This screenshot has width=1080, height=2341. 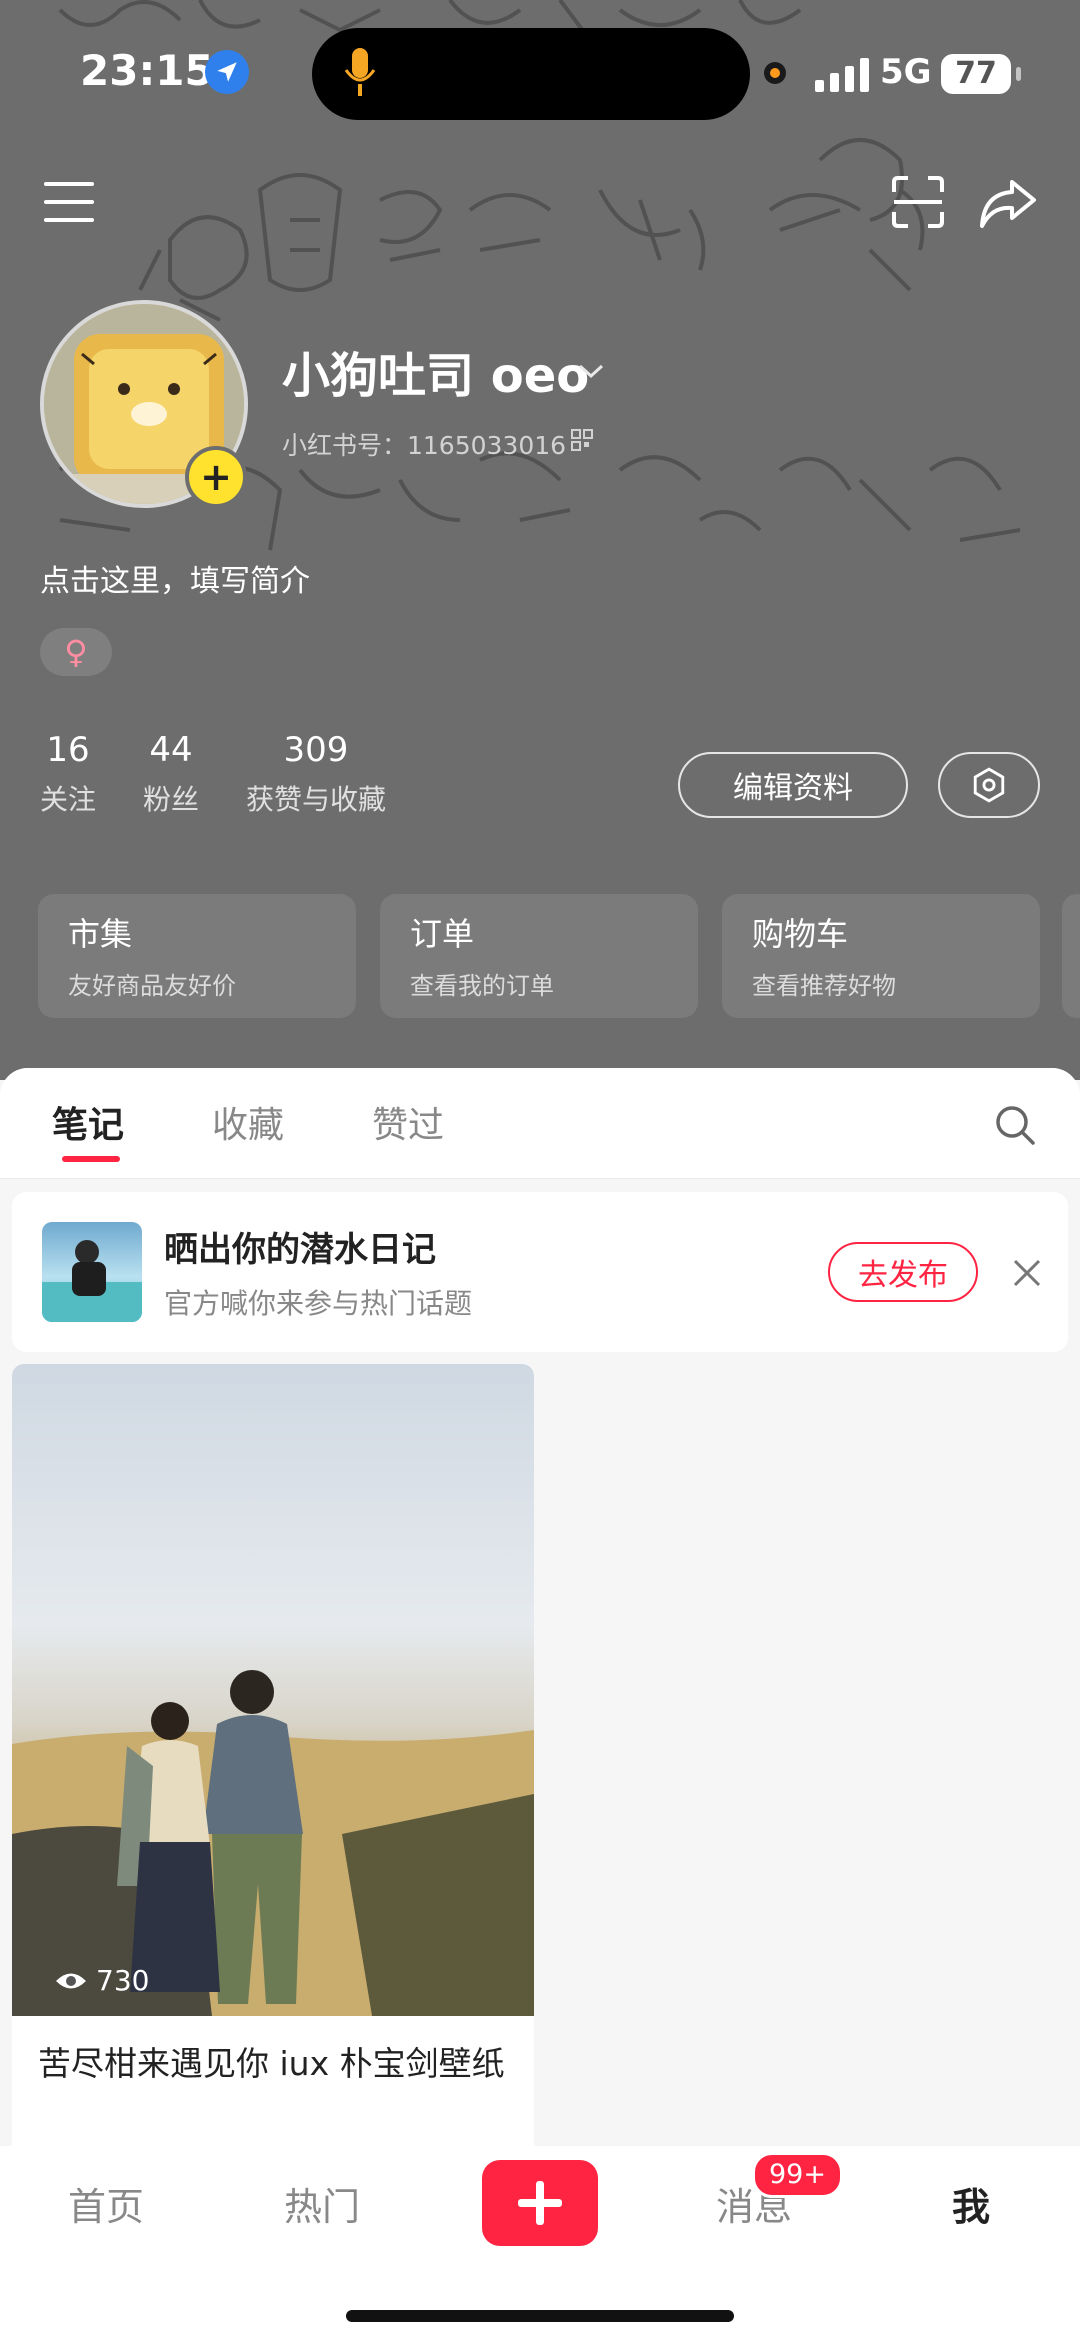 What do you see at coordinates (273, 1690) in the screenshot?
I see `note-cover-image` at bounding box center [273, 1690].